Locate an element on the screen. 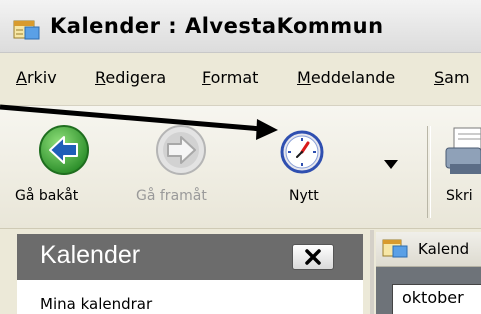  print-button-label: Skri is located at coordinates (459, 196).